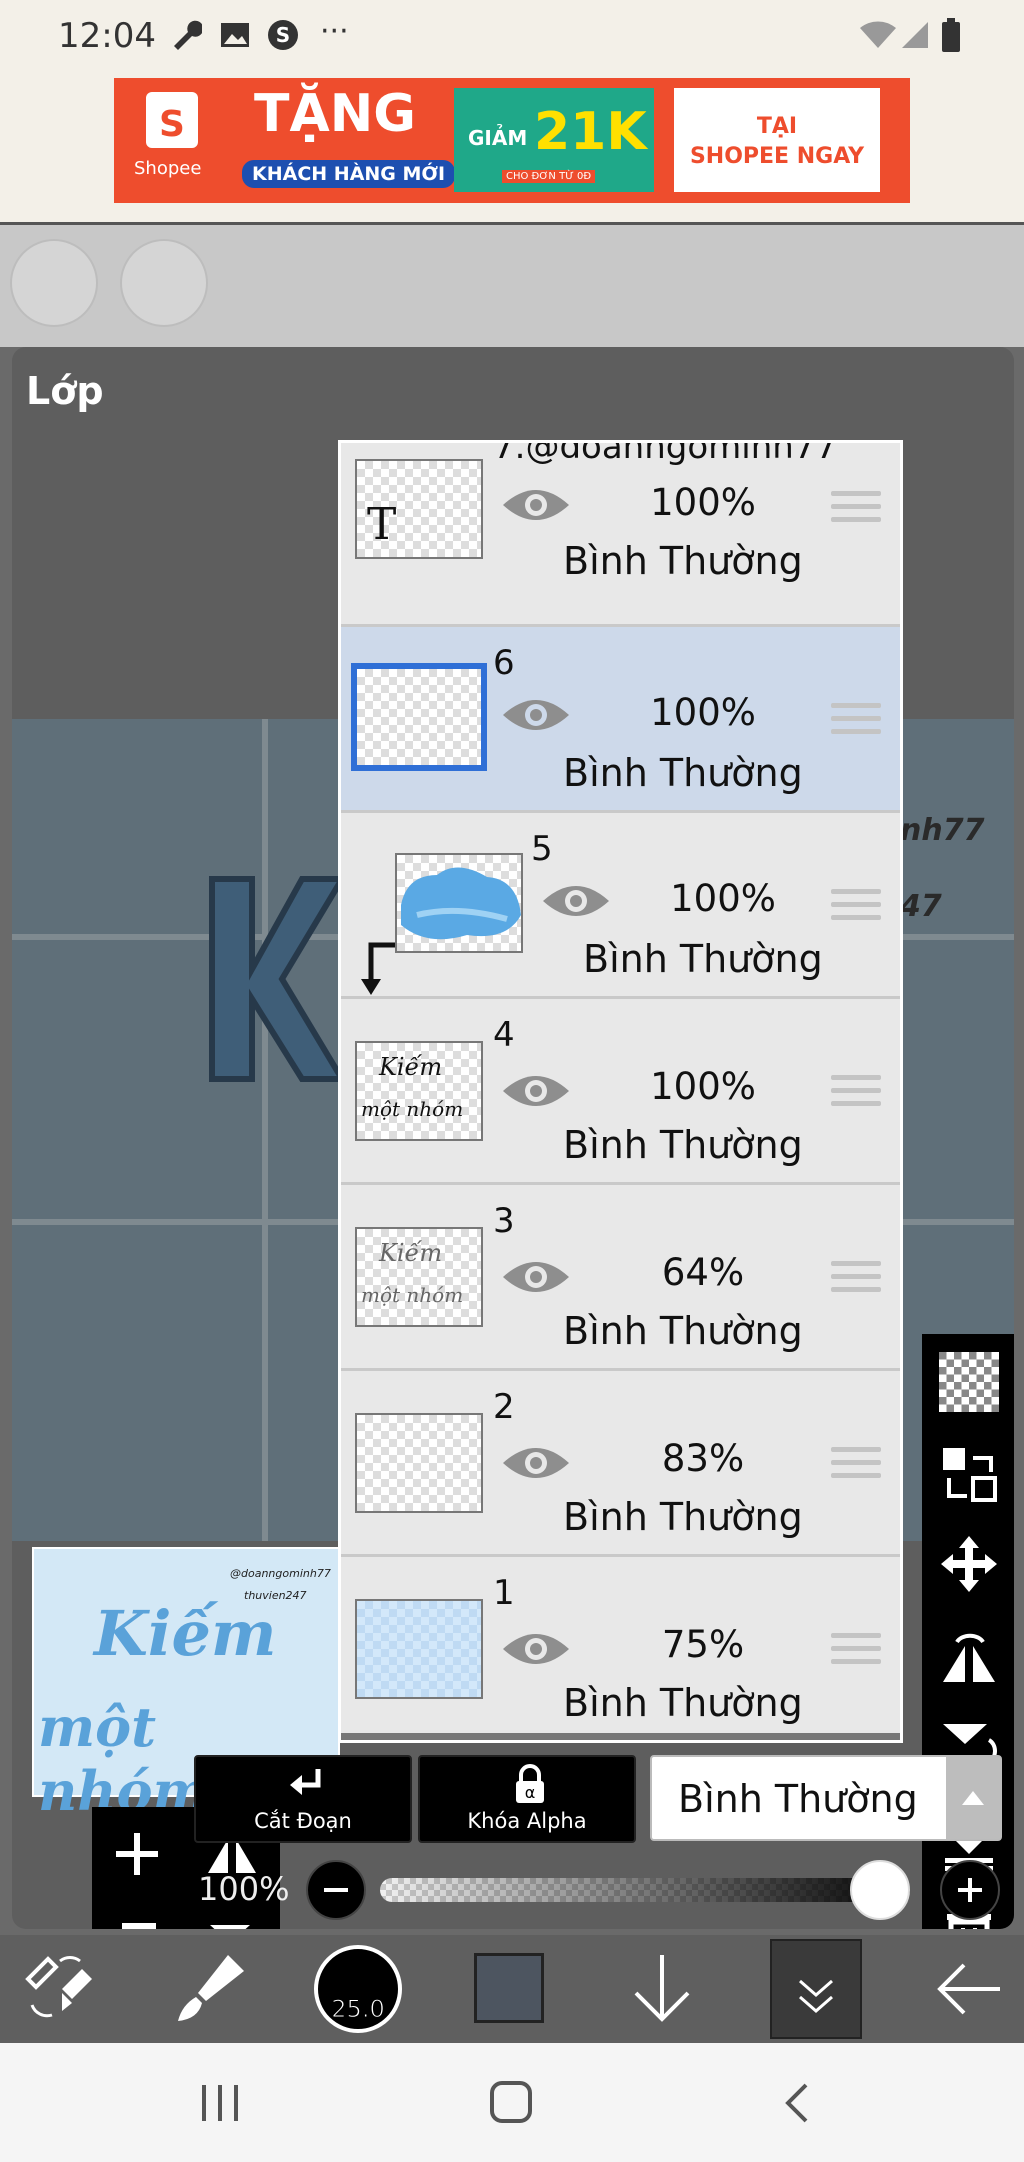 This screenshot has width=1024, height=2162. What do you see at coordinates (107, 36) in the screenshot?
I see `status-time: 12:04` at bounding box center [107, 36].